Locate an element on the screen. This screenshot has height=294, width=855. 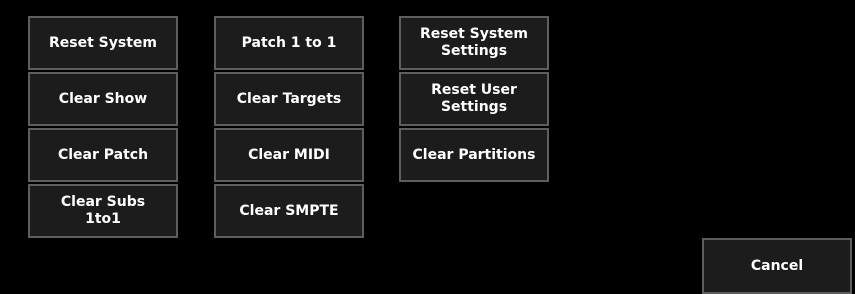
clear-midi-button: Clear MIDI is located at coordinates (289, 155).